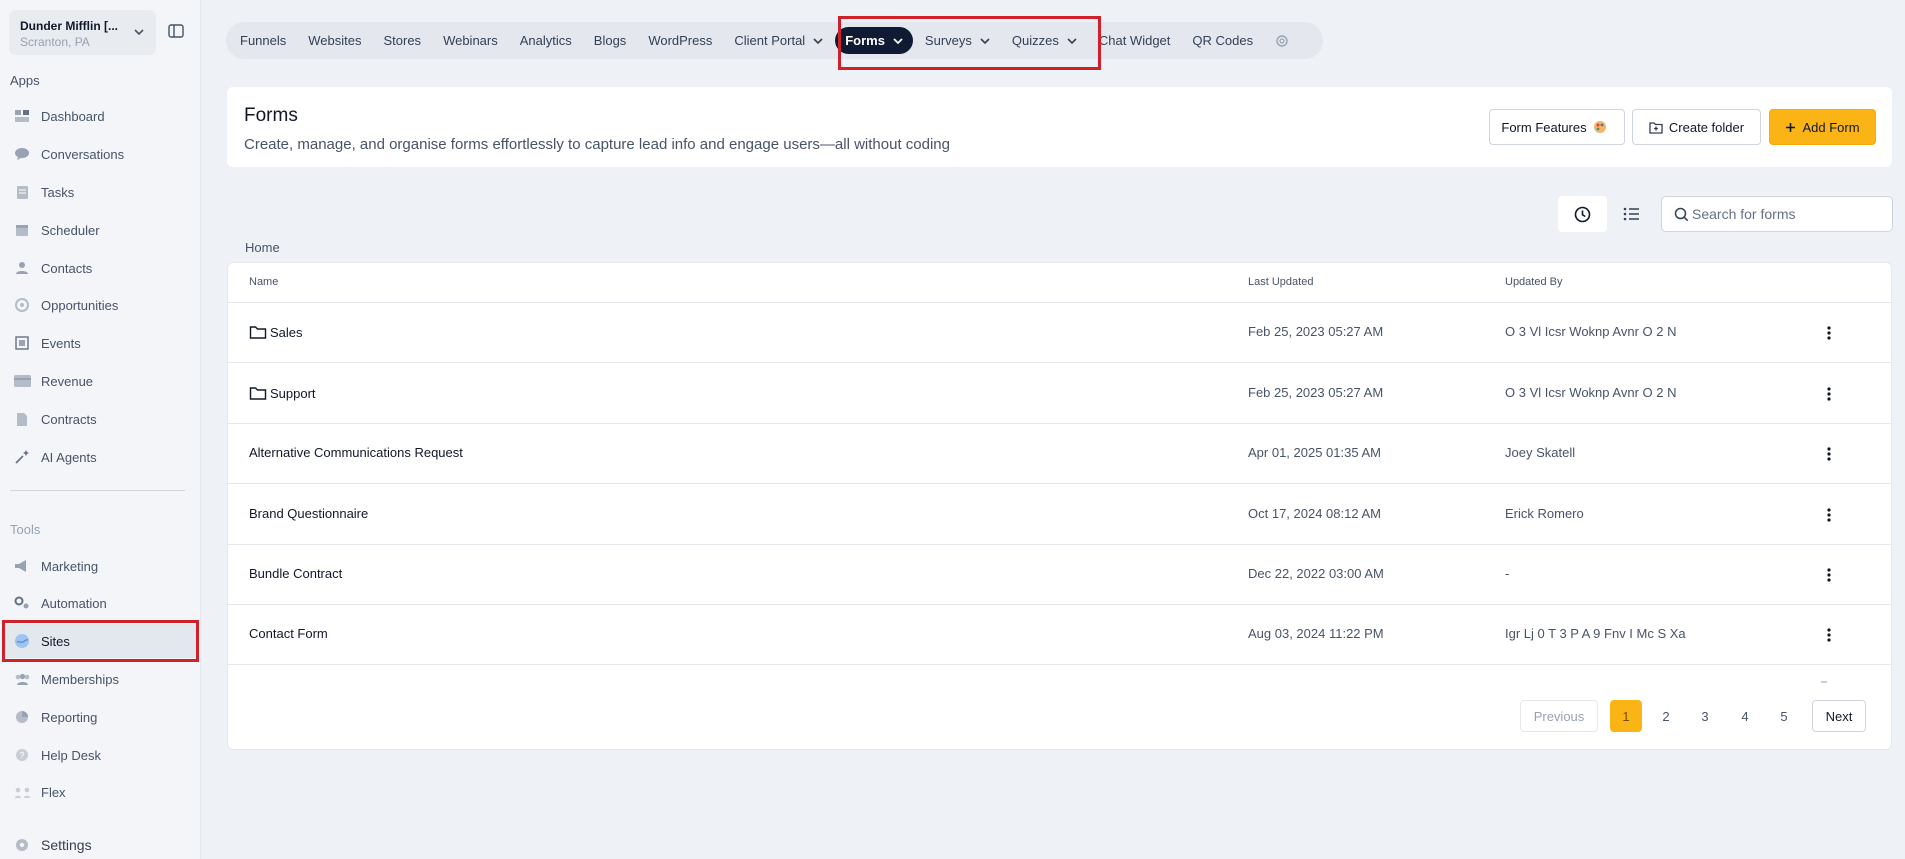 The image size is (1905, 859). What do you see at coordinates (1559, 716) in the screenshot?
I see `pagination-previous-button: Previous` at bounding box center [1559, 716].